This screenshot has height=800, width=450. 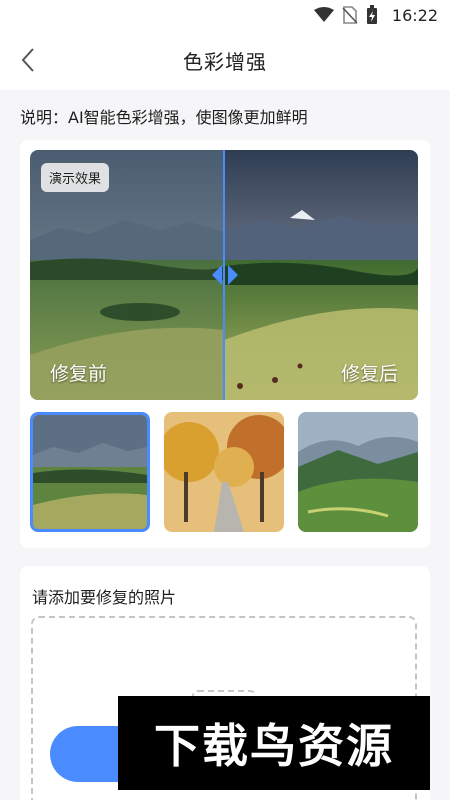 I want to click on no-sim-icon, so click(x=350, y=15).